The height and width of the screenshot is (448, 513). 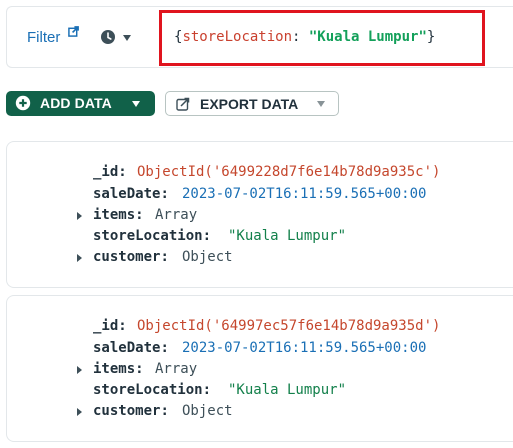 I want to click on plus-circle-icon, so click(x=23, y=103).